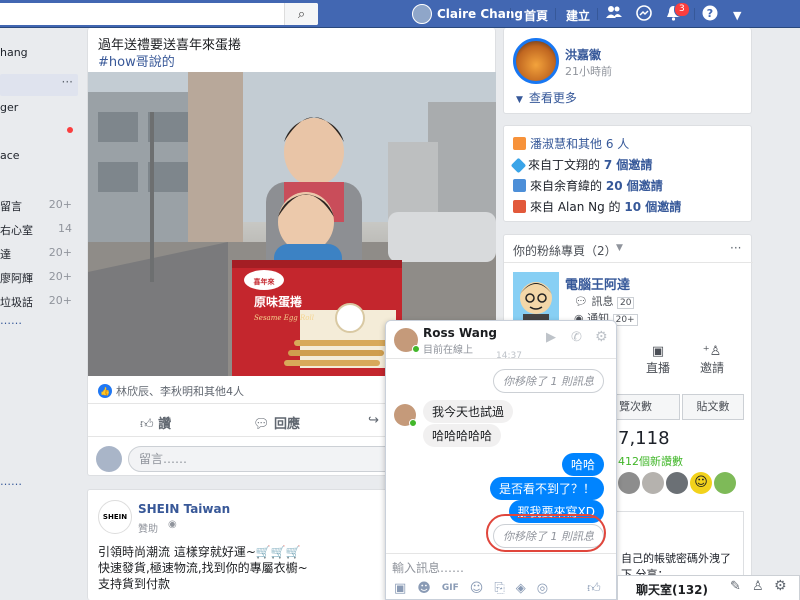 This screenshot has height=600, width=800. Describe the element at coordinates (203, 568) in the screenshot. I see `post-text: 快速發貨,極速物流,找到你的專屬衣櫥~` at that location.